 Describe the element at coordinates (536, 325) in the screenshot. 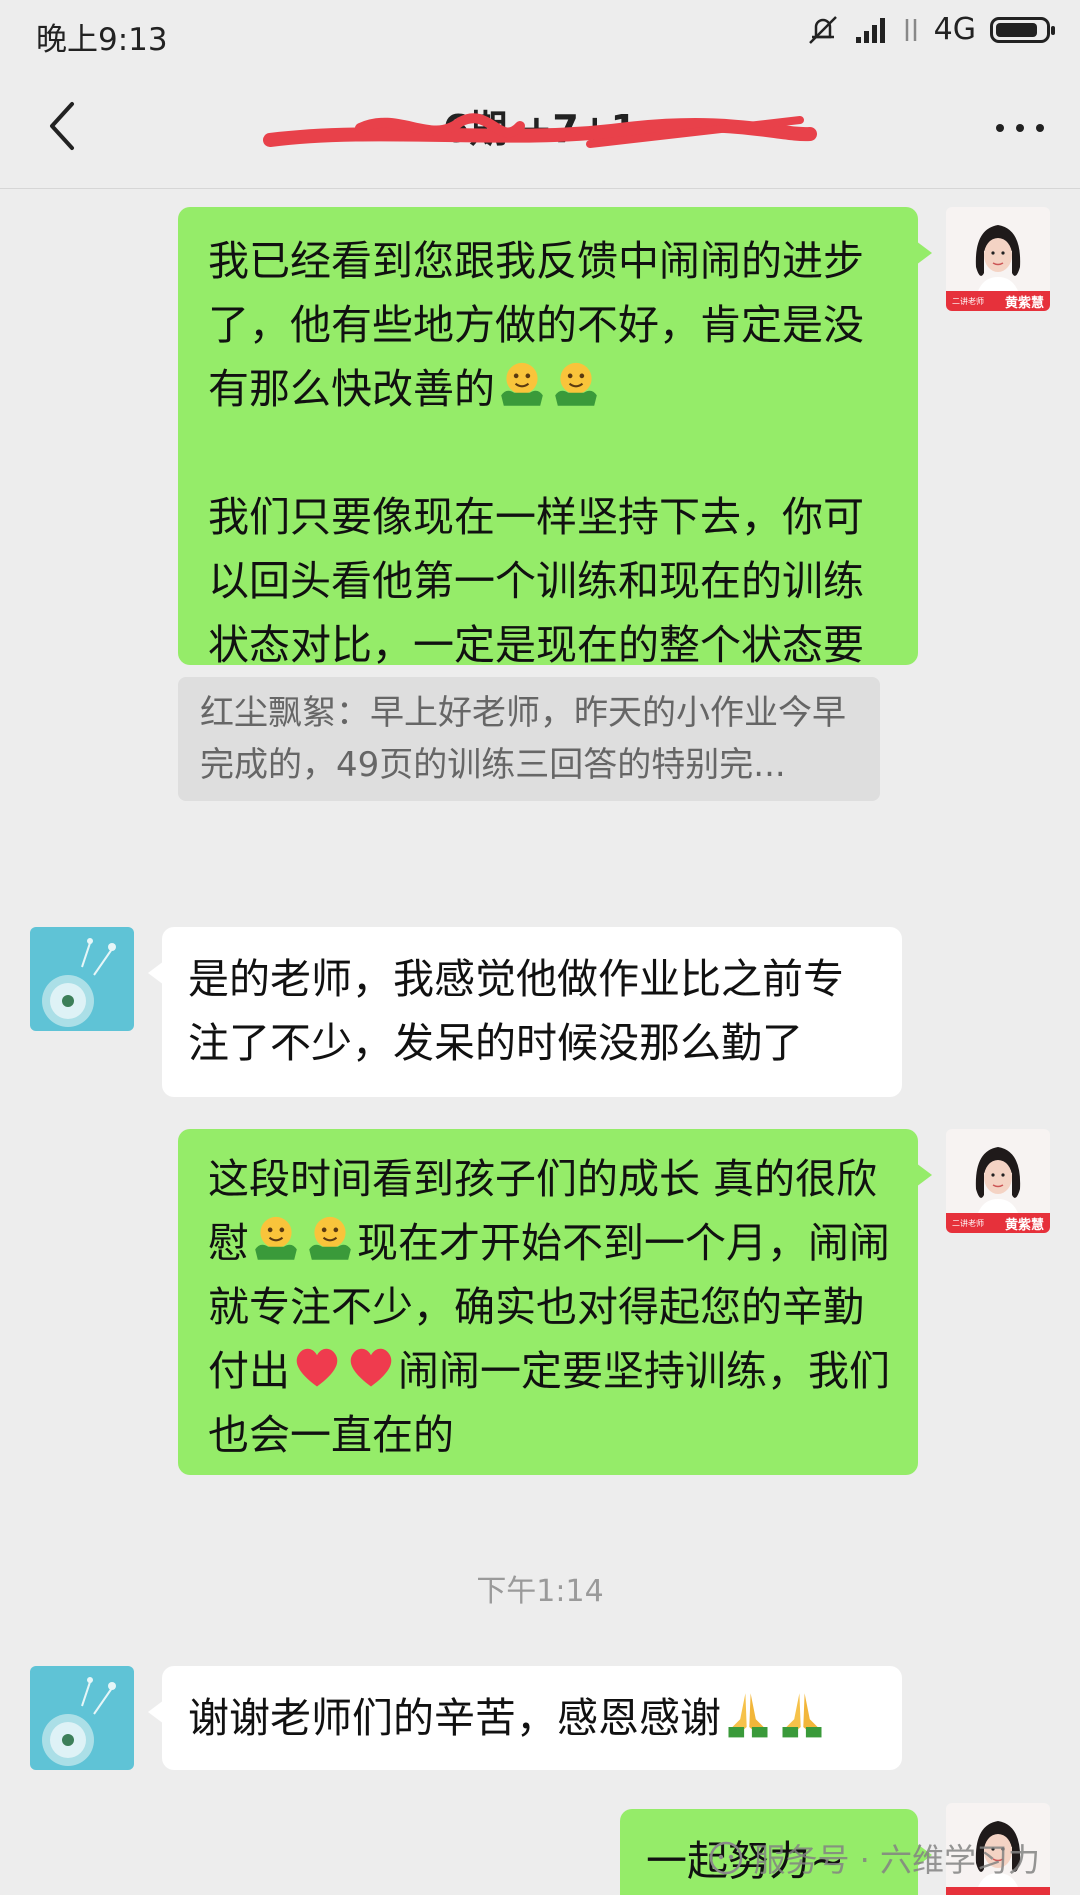

I see `message-text: 我已经看到您跟我反馈中闹闹的进步了，他有些地方做的不好，肯定是没有那么快改善的` at that location.